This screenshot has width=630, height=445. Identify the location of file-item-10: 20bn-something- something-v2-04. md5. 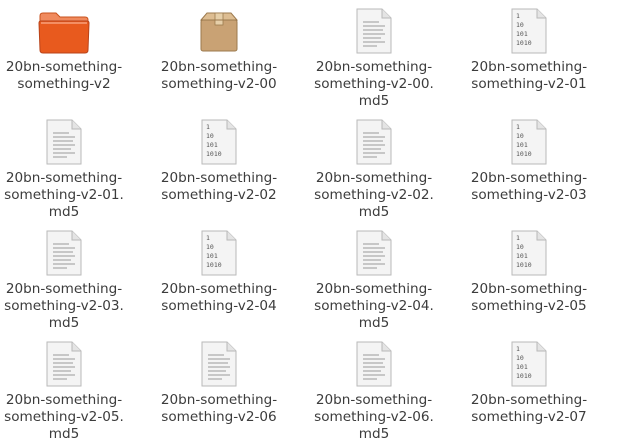
(374, 280).